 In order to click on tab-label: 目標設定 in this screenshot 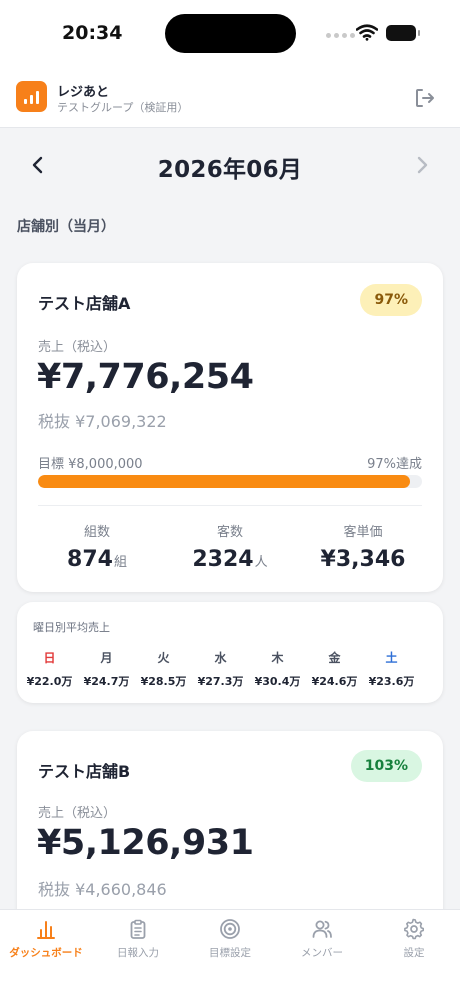, I will do `click(230, 953)`.